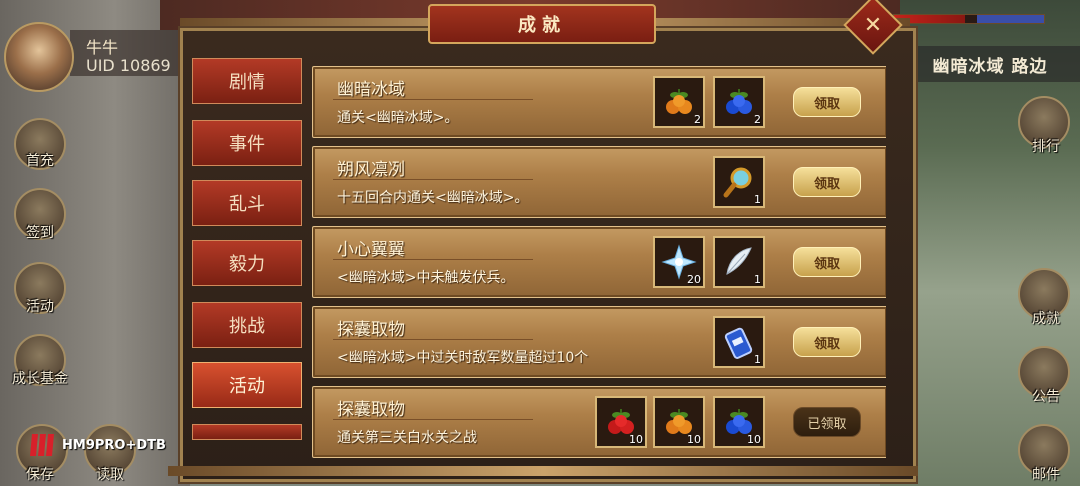 The height and width of the screenshot is (486, 1080). I want to click on feather-icon: 1, so click(739, 262).